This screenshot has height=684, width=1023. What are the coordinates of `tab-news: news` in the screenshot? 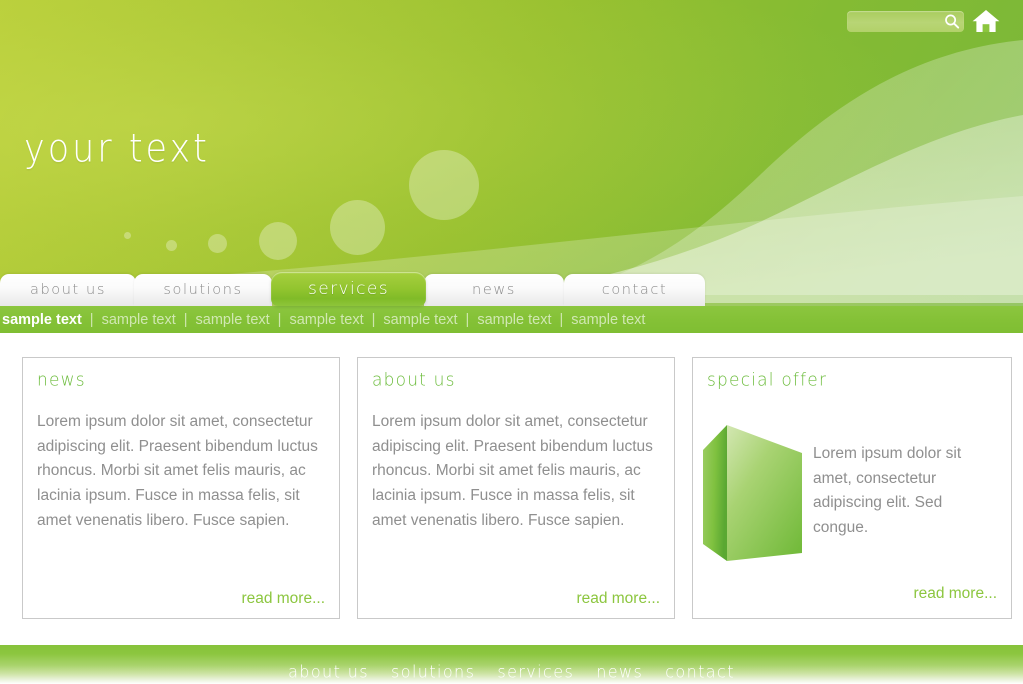 It's located at (494, 290).